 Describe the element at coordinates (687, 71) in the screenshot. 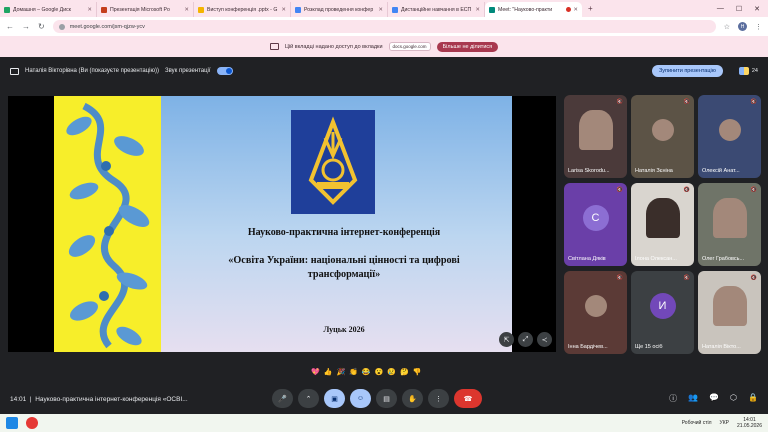

I see `stop-presenting-button: Зупинити презентацію` at that location.